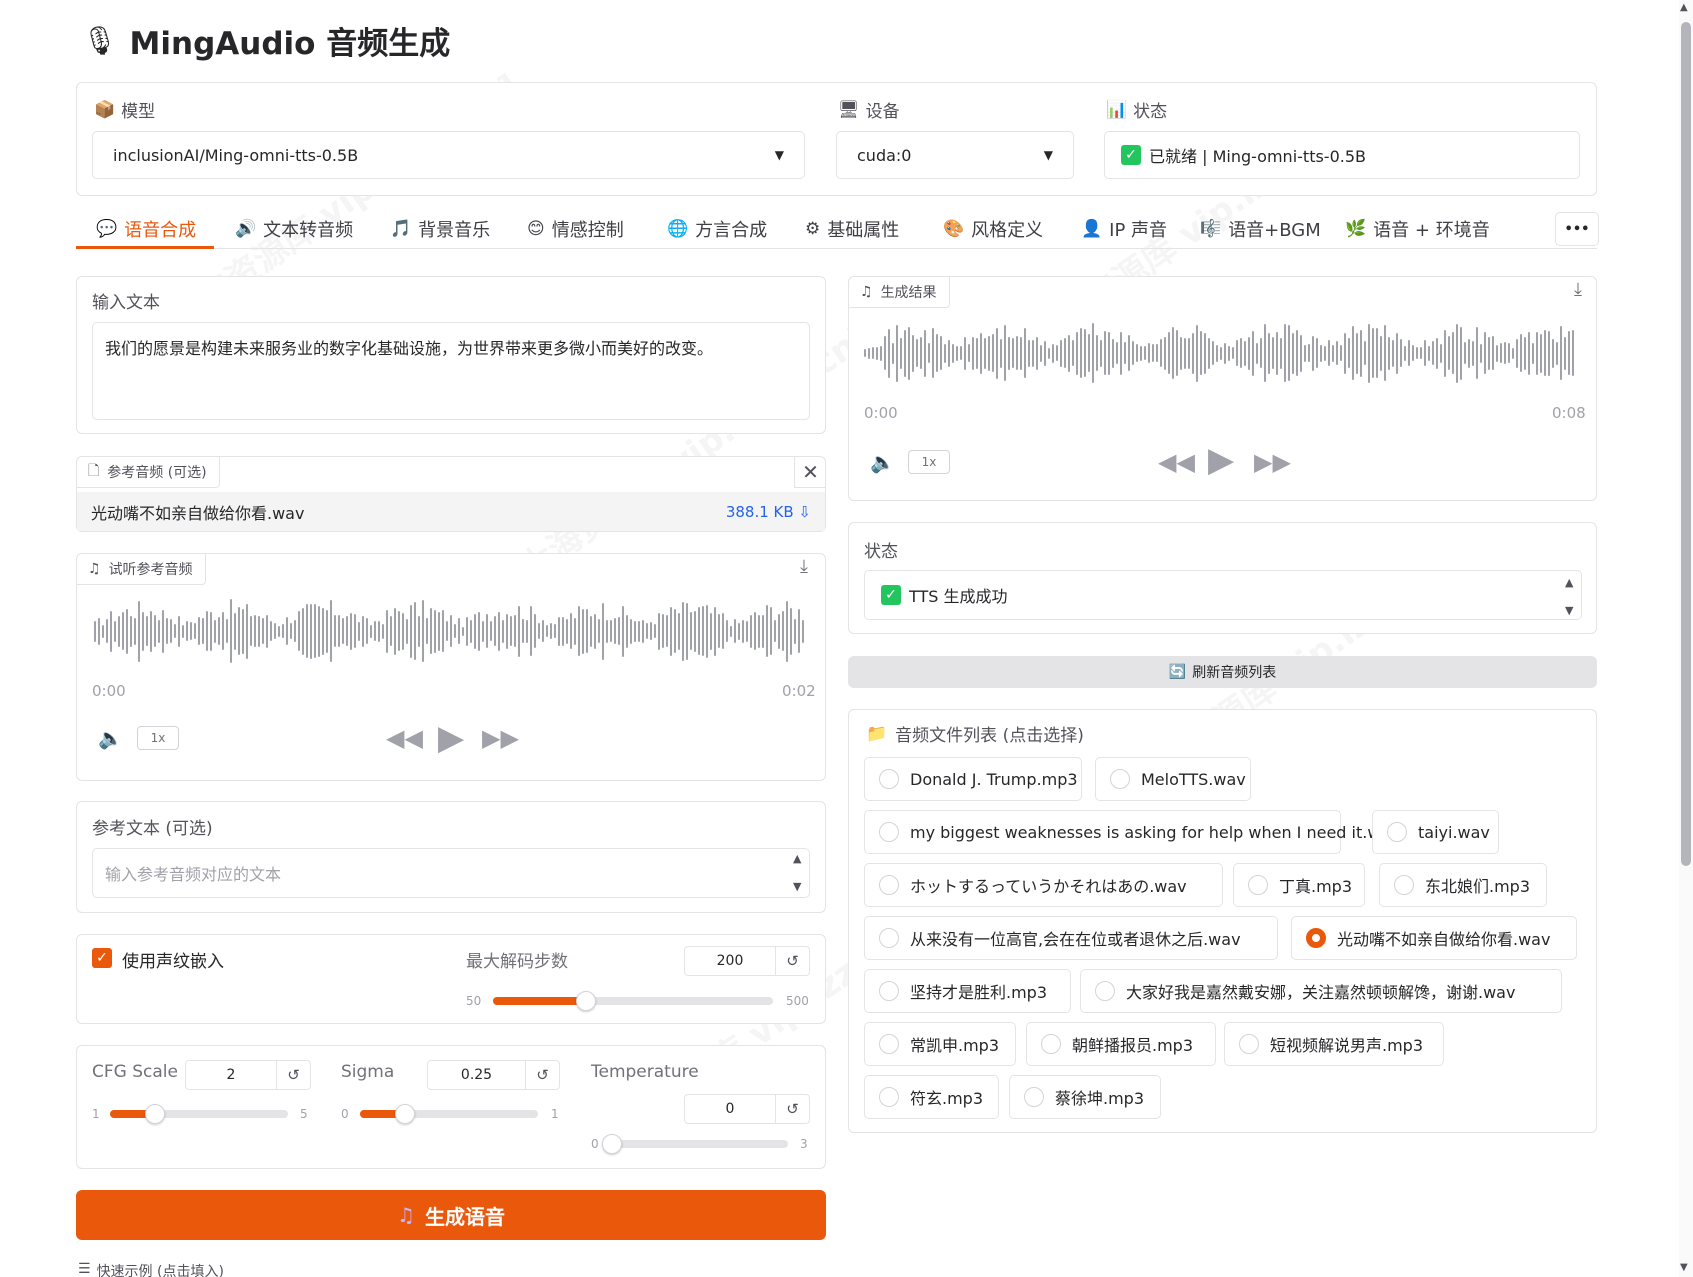  I want to click on file-radio-option: 蔡徐坤.mp3, so click(1085, 1097).